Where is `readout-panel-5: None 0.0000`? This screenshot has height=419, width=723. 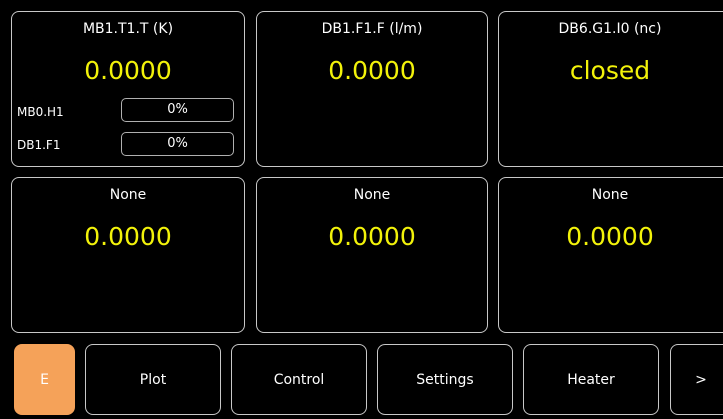 readout-panel-5: None 0.0000 is located at coordinates (372, 255).